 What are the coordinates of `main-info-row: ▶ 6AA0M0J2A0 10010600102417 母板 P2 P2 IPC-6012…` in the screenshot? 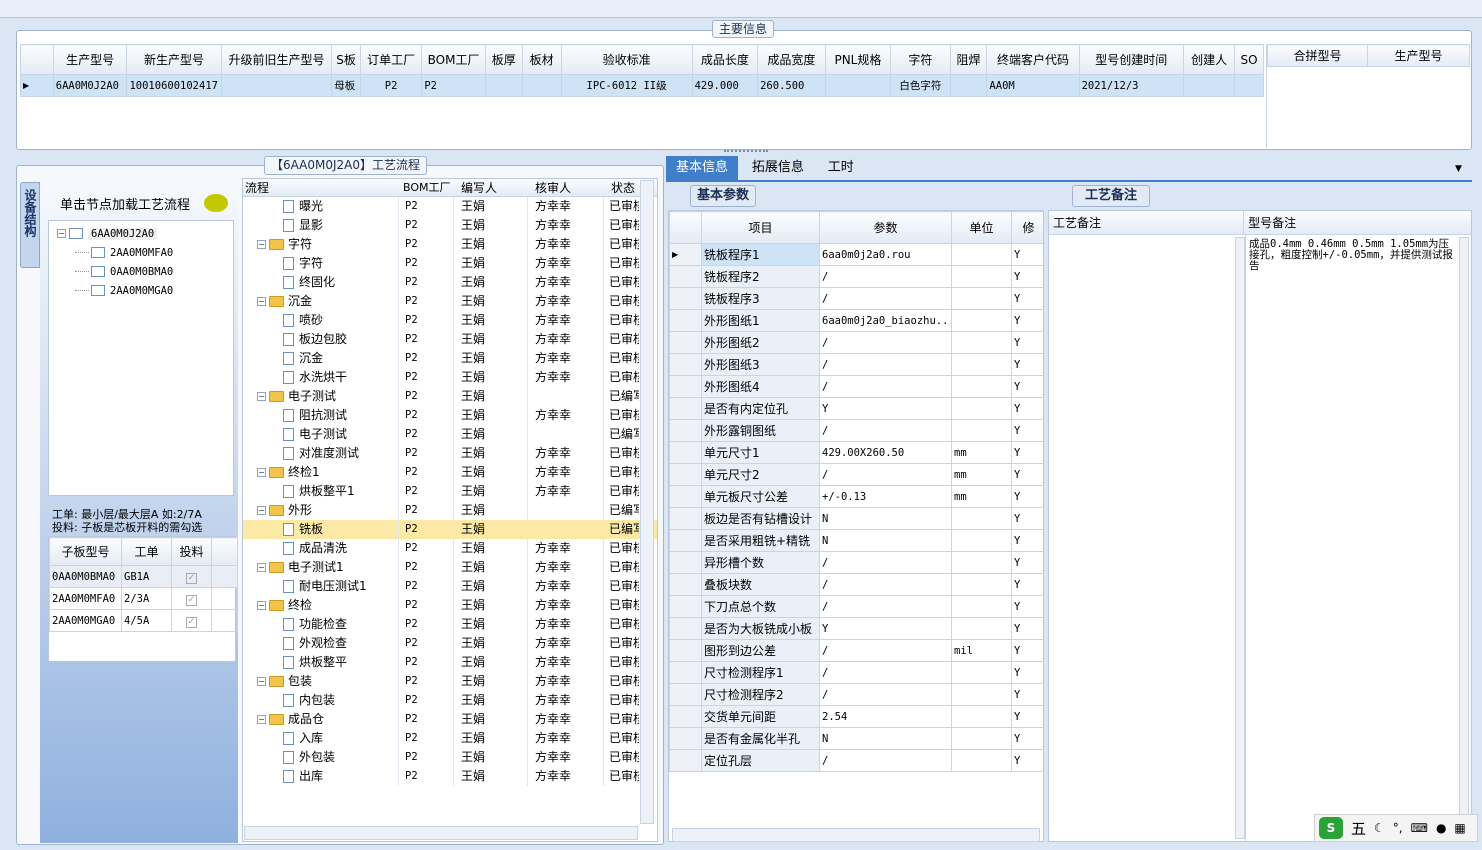 It's located at (642, 85).